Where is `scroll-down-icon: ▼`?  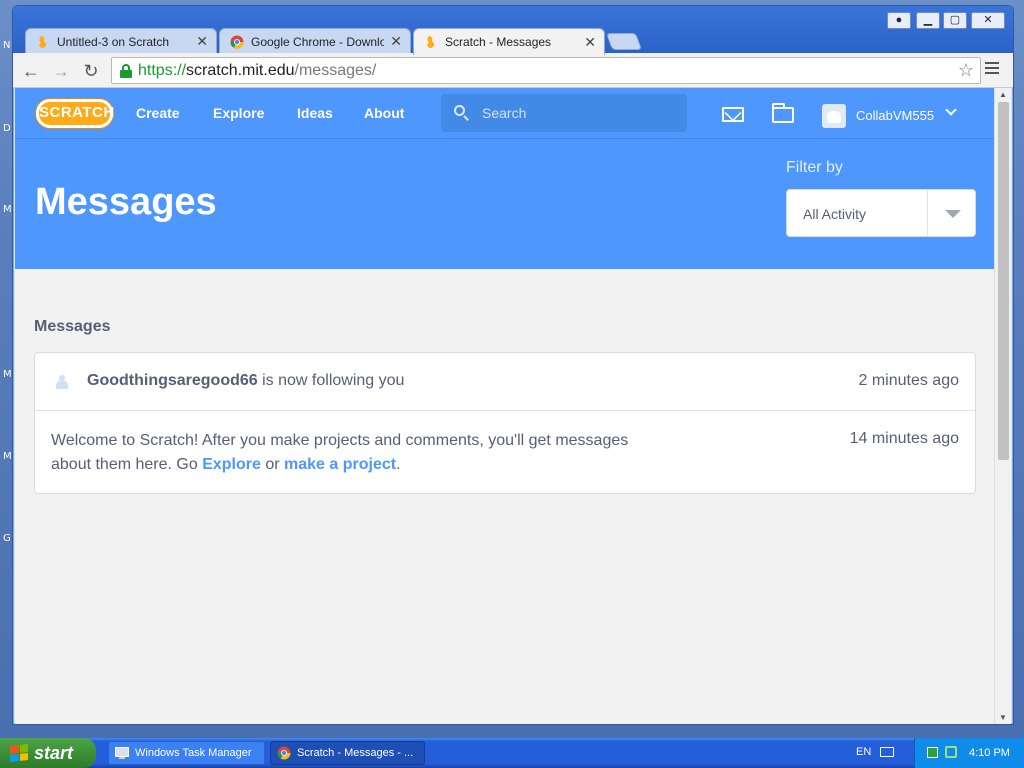 scroll-down-icon: ▼ is located at coordinates (1003, 717).